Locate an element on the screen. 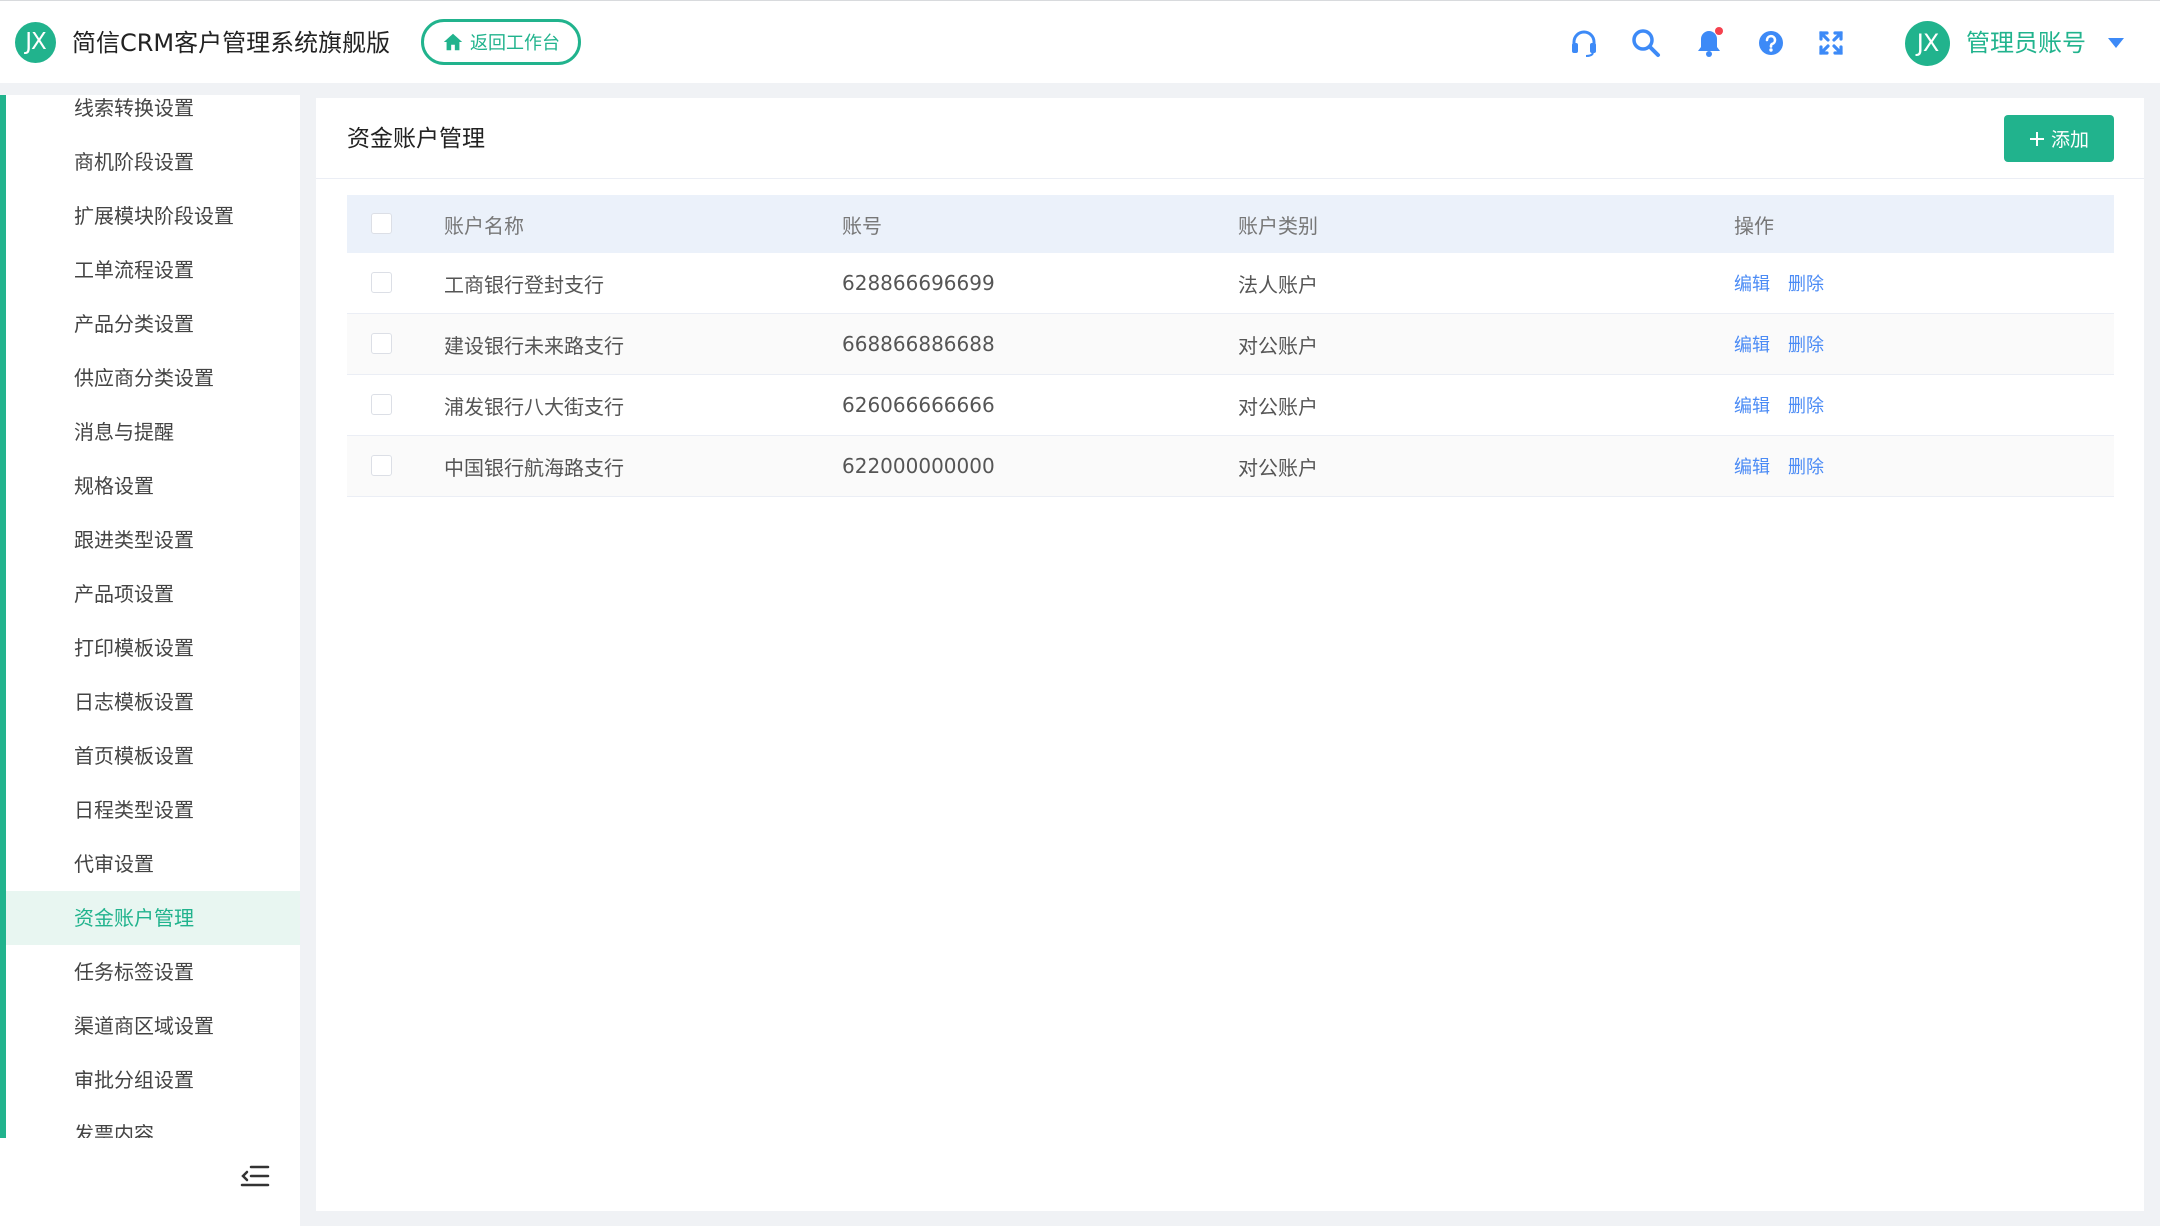 The width and height of the screenshot is (2160, 1226). sidebar-item-log-template: 日志模板设置 is located at coordinates (153, 702).